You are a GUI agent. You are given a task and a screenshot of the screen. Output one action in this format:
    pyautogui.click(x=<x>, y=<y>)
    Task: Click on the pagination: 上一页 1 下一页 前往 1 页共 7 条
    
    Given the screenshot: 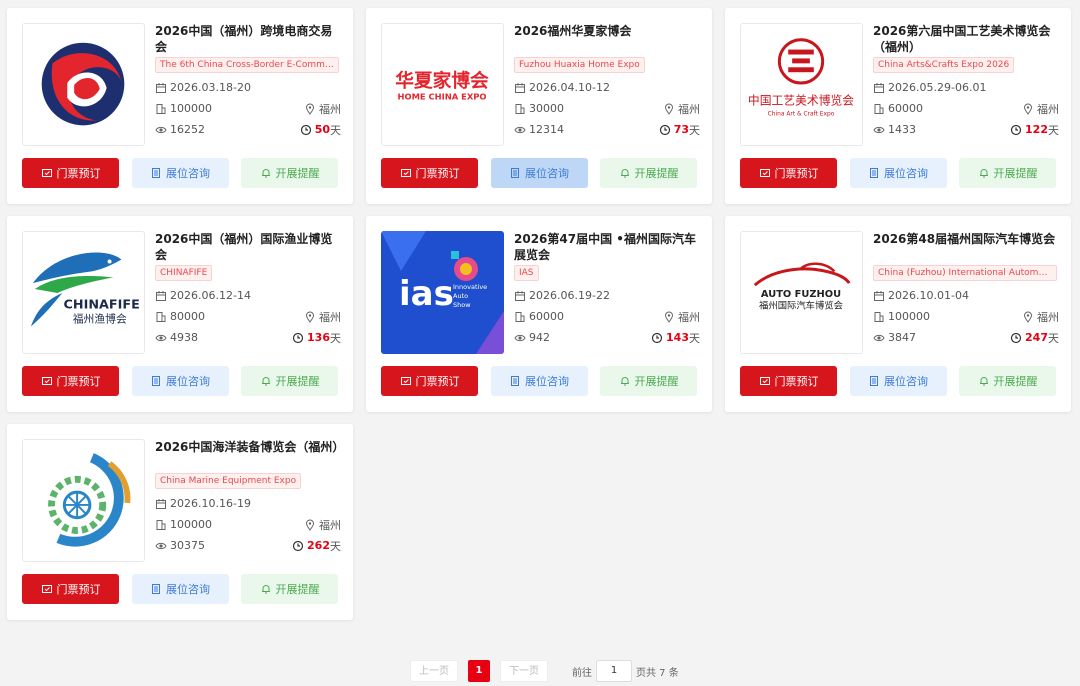 What is the action you would take?
    pyautogui.click(x=544, y=671)
    